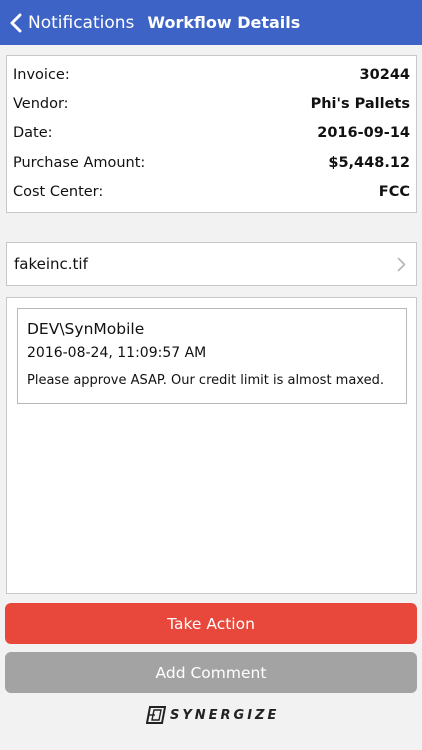 This screenshot has height=750, width=422. I want to click on detail-row-purchase-amount: Purchase Amount: $5,448.12, so click(211, 162).